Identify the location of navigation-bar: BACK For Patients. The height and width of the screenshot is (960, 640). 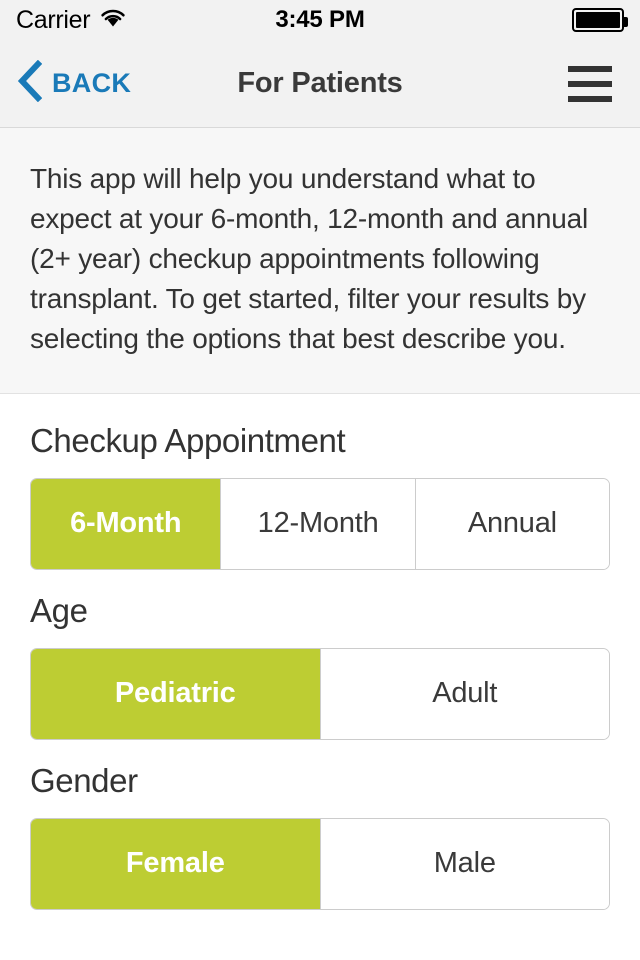
(320, 84).